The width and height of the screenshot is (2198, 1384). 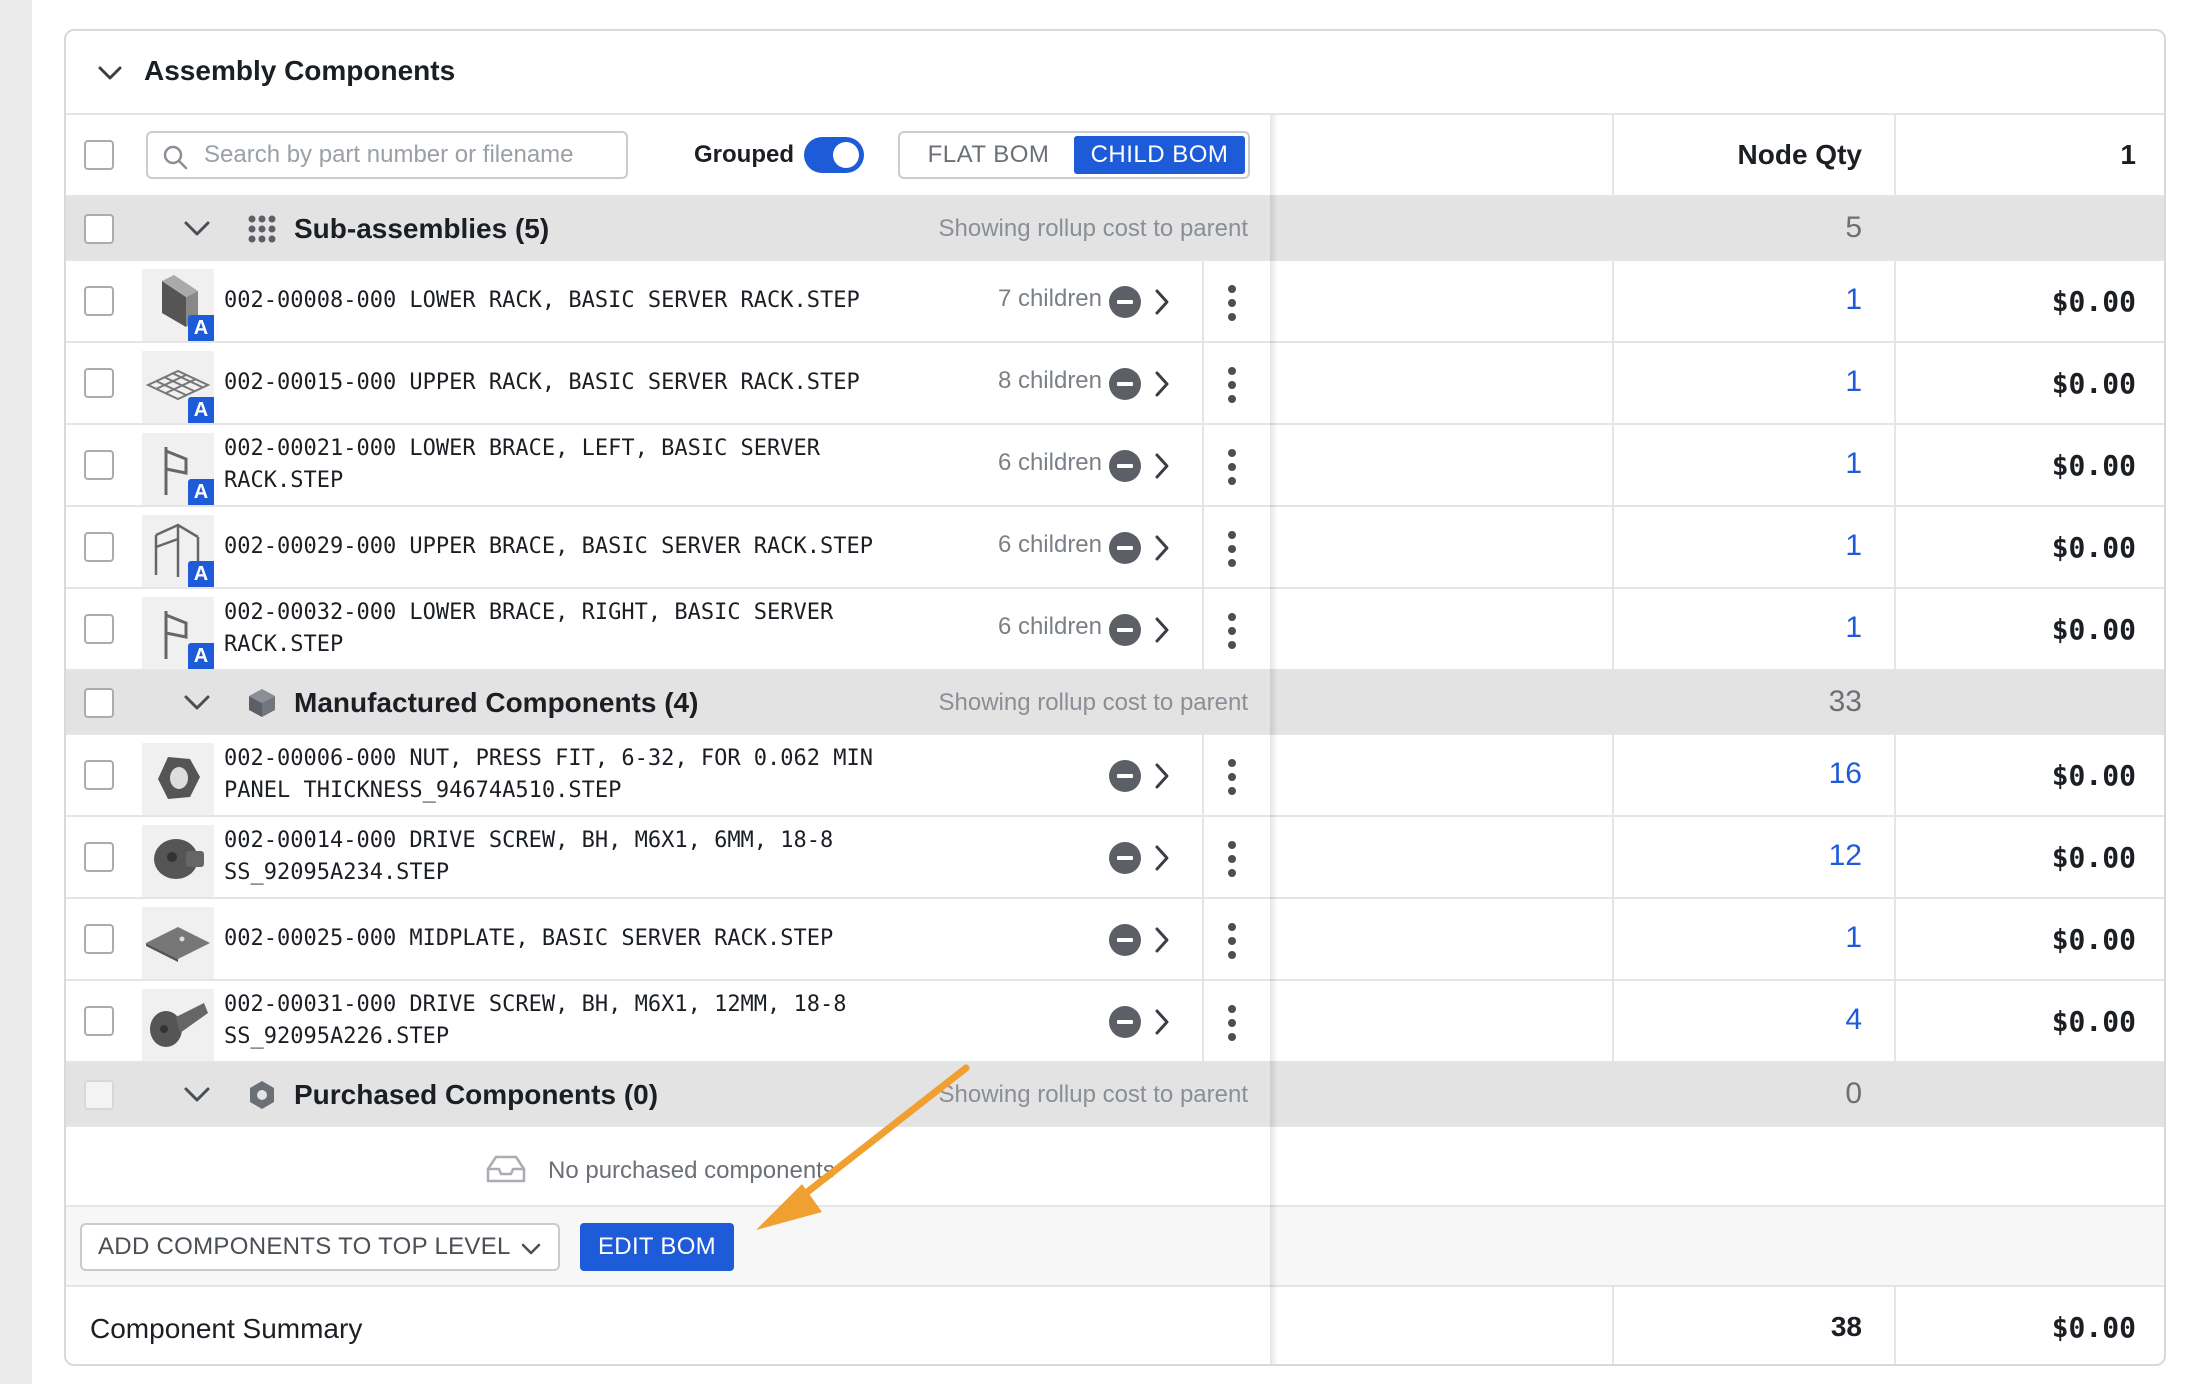 I want to click on flat-bom-option: FLAT BOM, so click(x=988, y=155).